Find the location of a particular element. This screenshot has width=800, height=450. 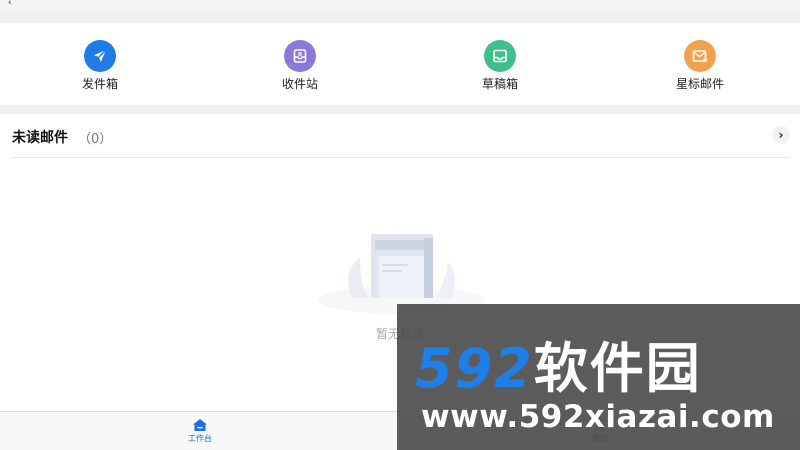

quick-action-inbox: 收件站 is located at coordinates (300, 64).